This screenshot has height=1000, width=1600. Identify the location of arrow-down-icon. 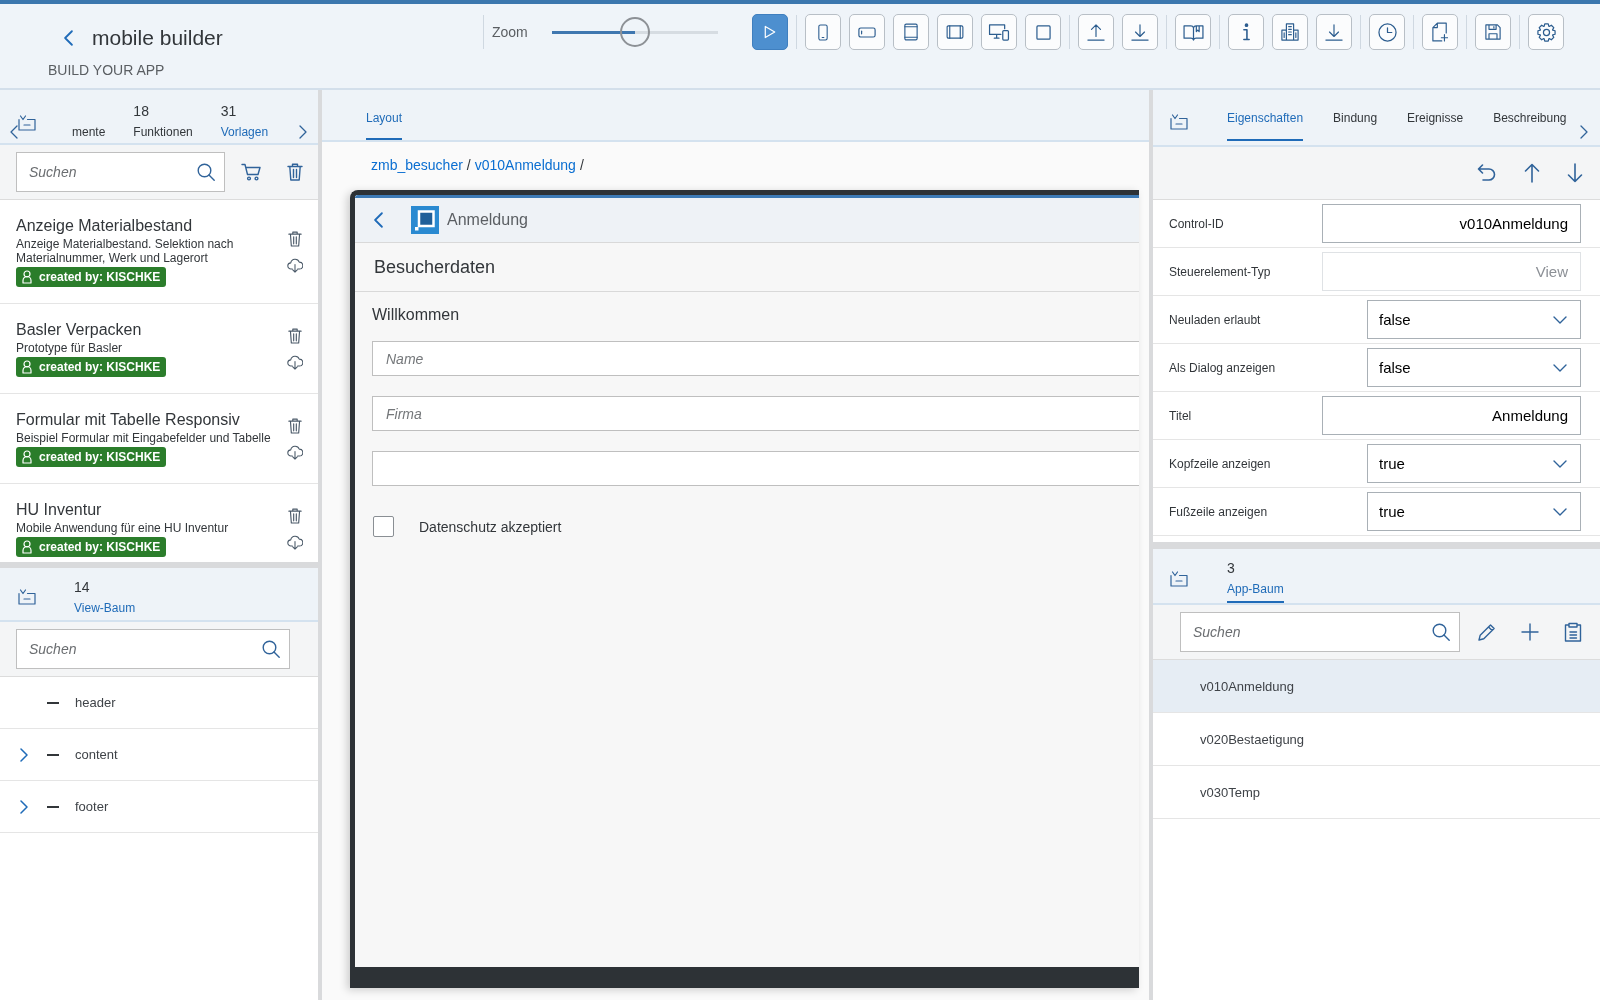
(1575, 173).